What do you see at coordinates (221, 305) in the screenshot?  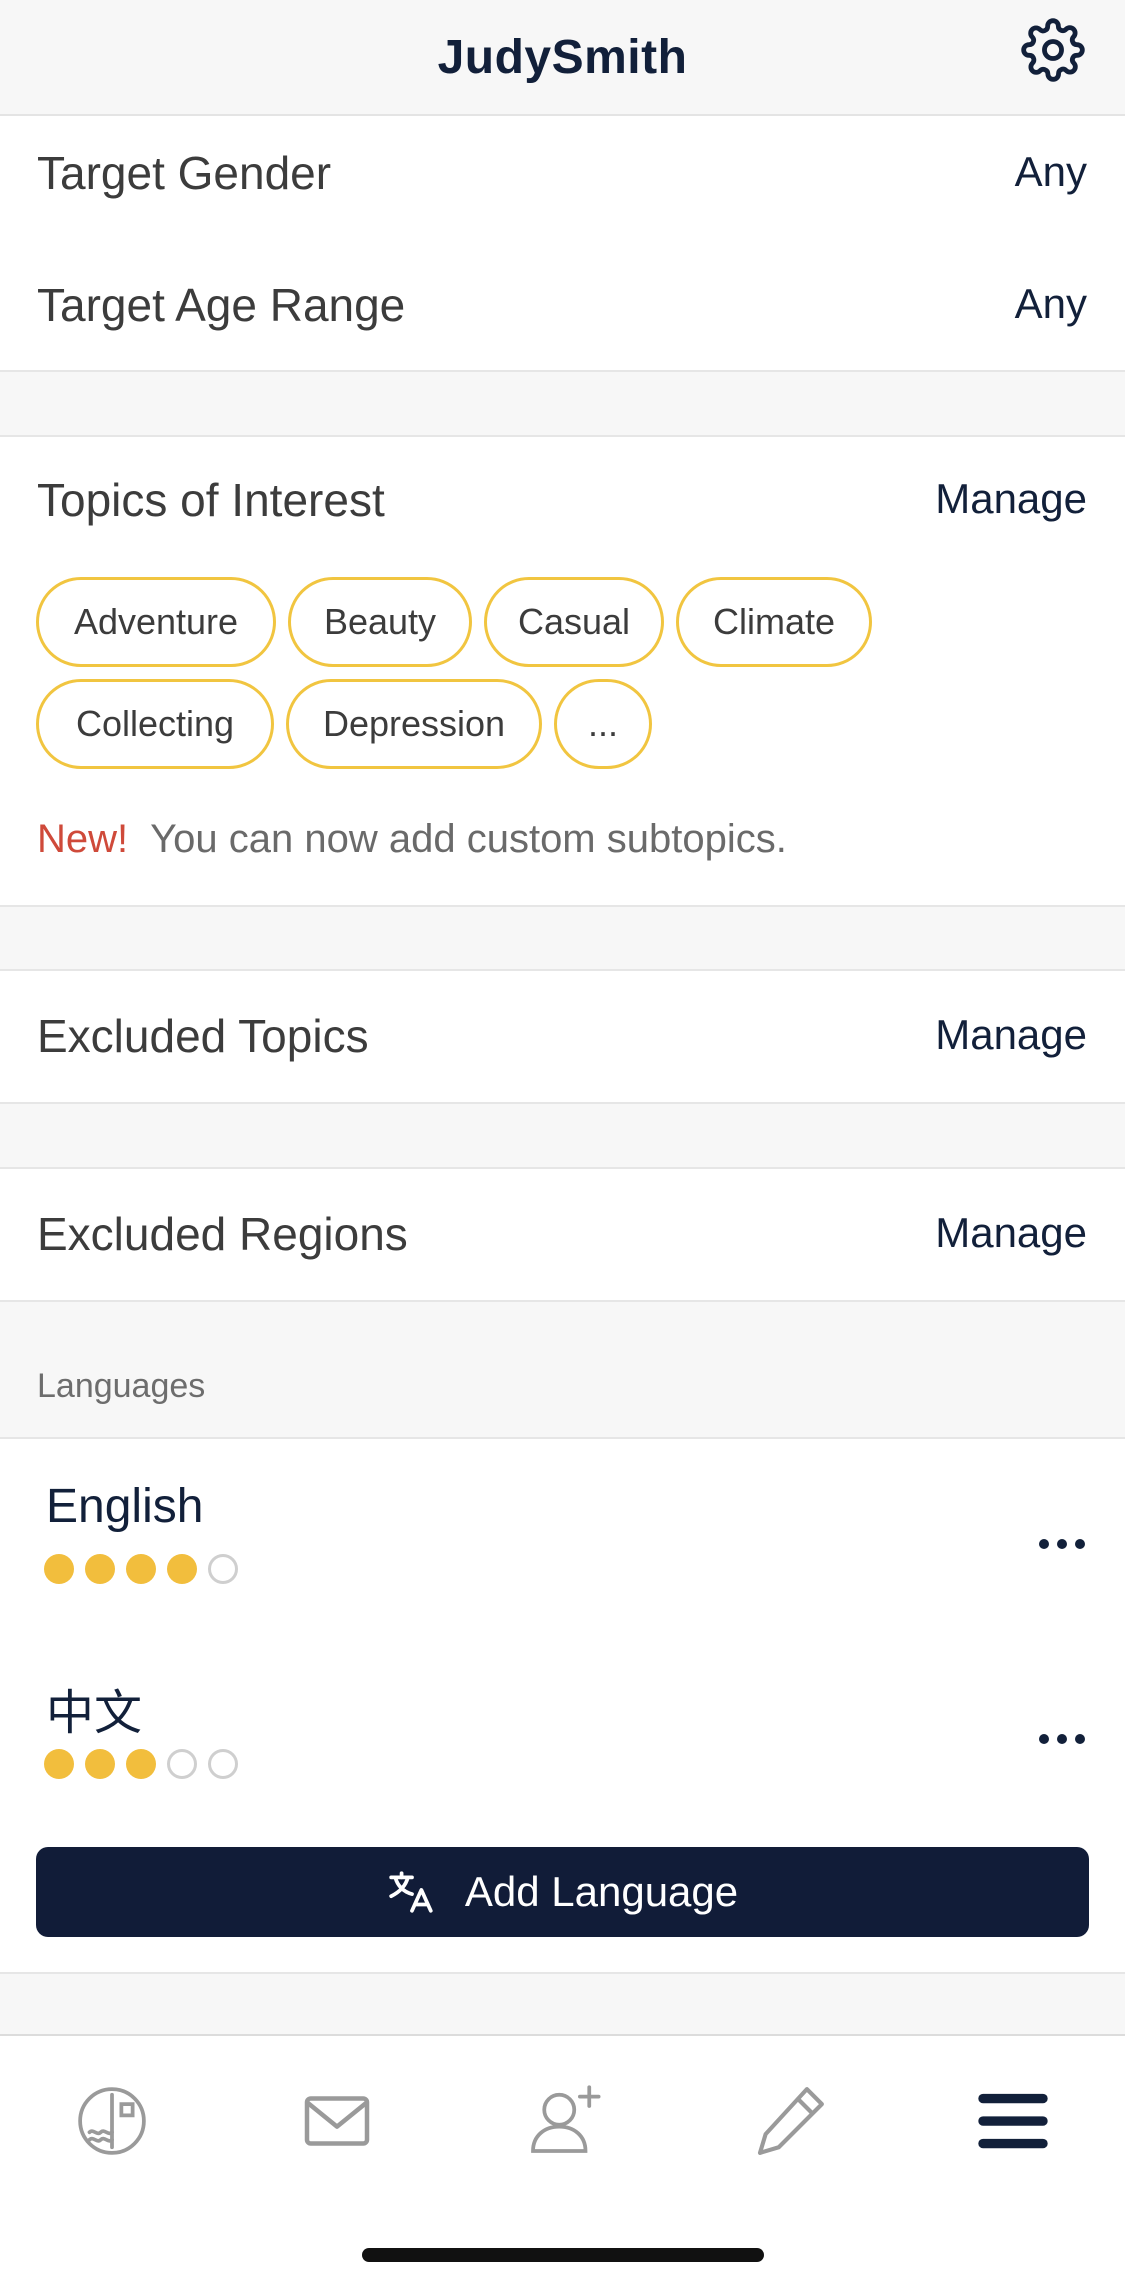 I see `target-age-label: Target Age Range` at bounding box center [221, 305].